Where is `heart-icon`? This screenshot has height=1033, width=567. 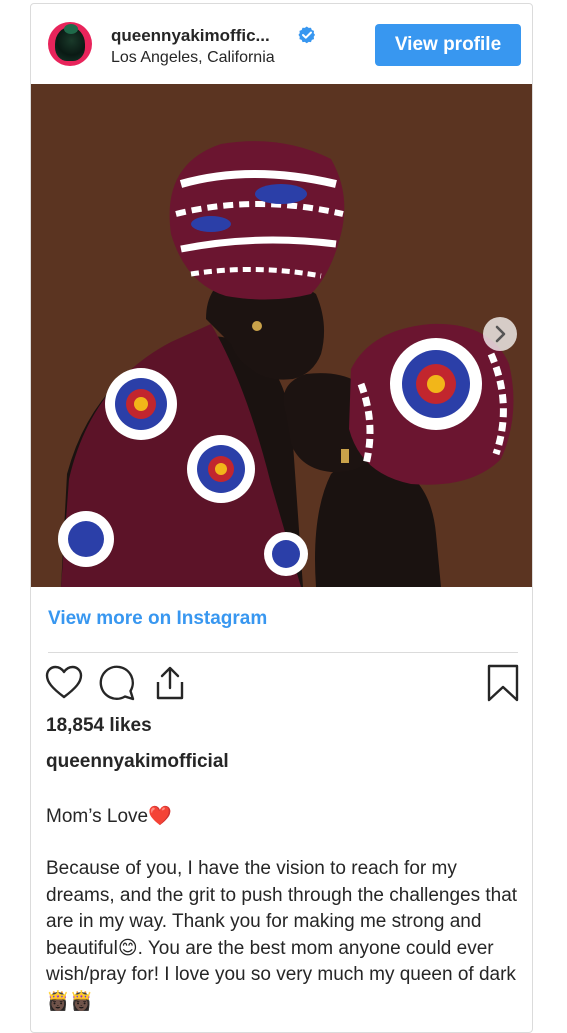
heart-icon is located at coordinates (64, 683).